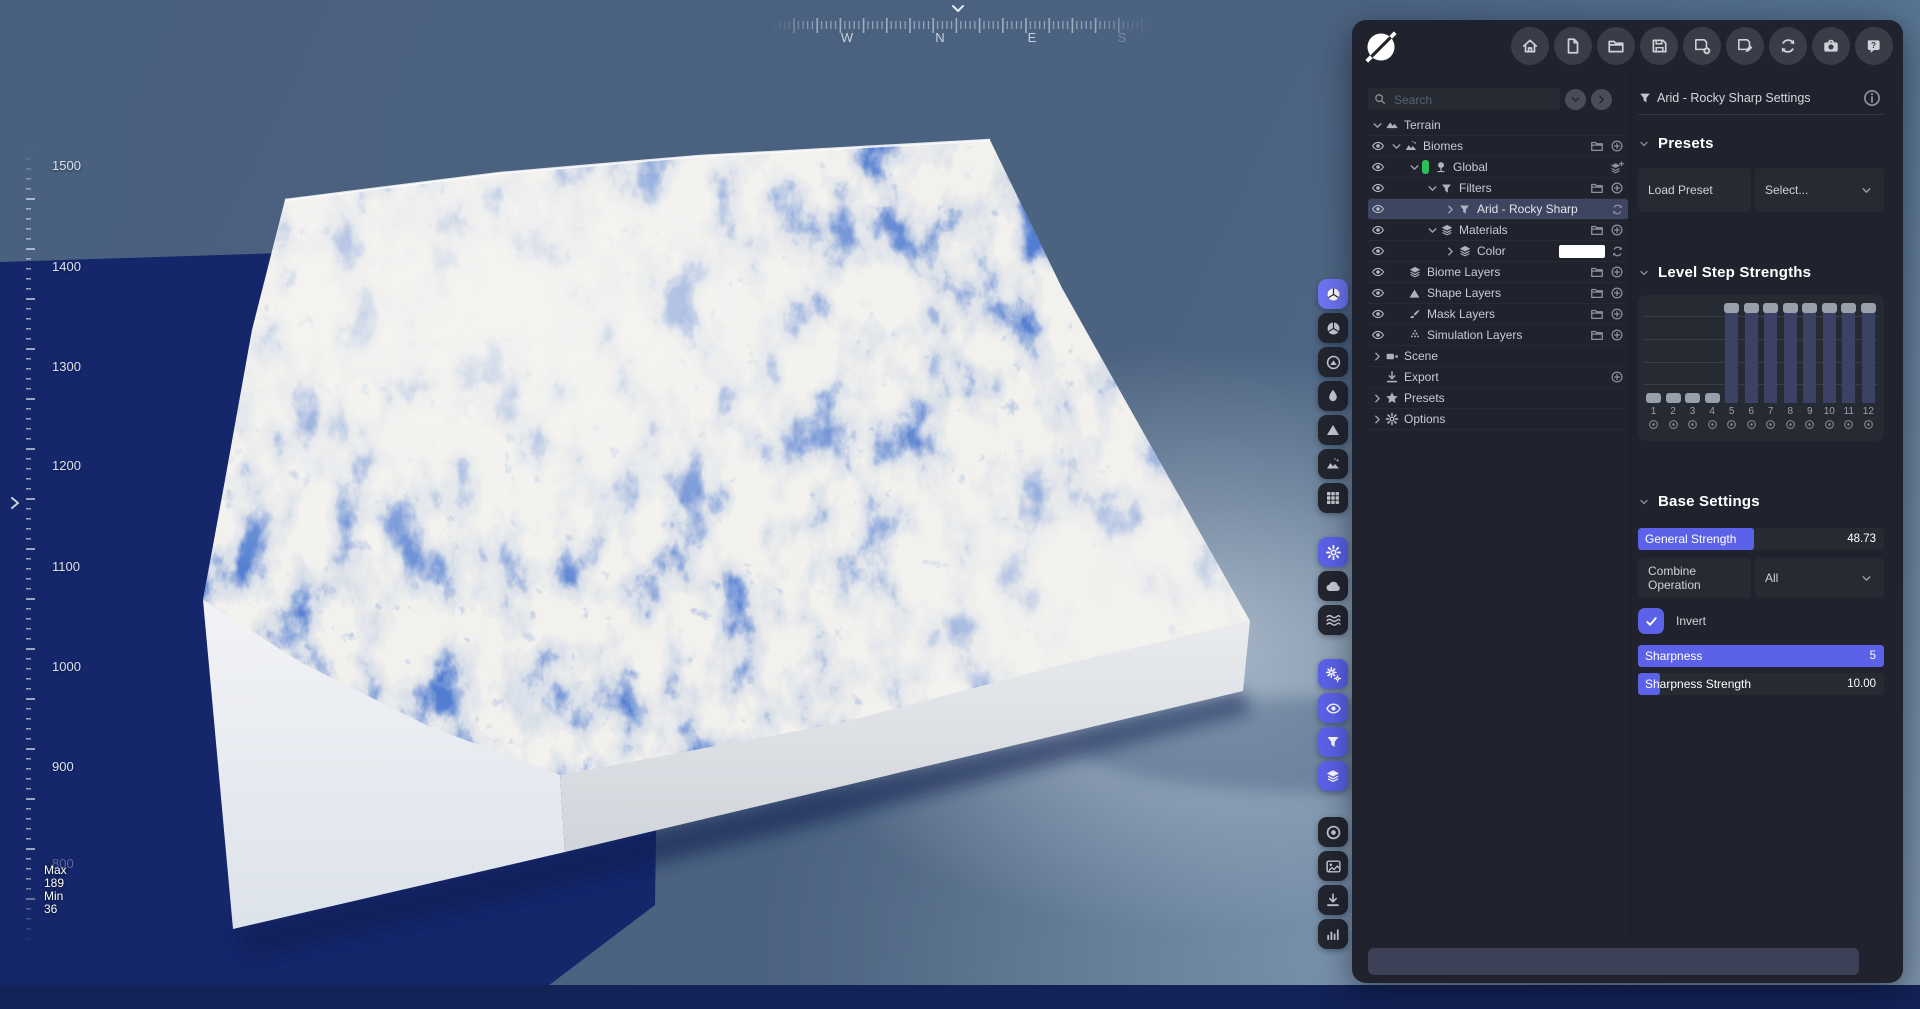 The image size is (1920, 1009). Describe the element at coordinates (1498, 272) in the screenshot. I see `tree-row-biome-layers: Biome Layers` at that location.